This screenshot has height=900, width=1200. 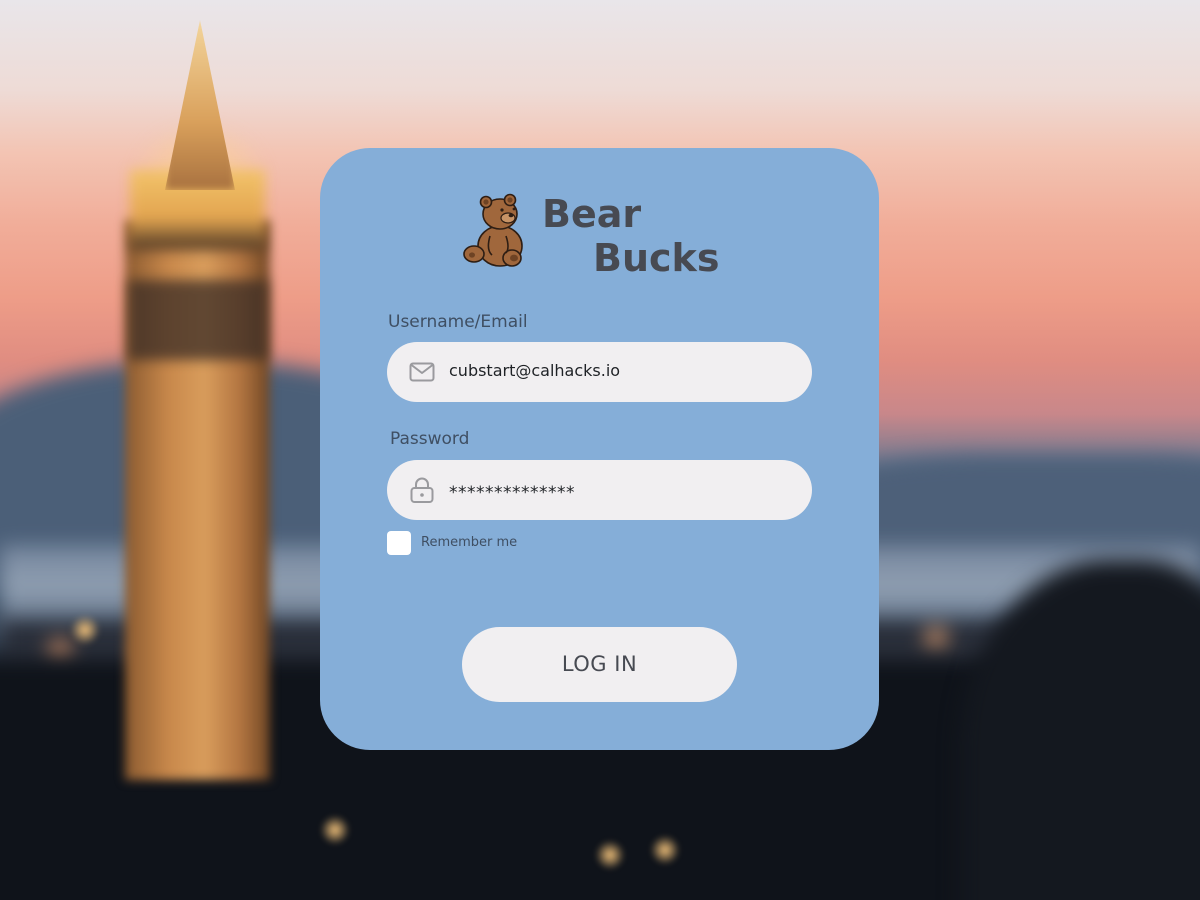 What do you see at coordinates (656, 258) in the screenshot?
I see `app-name-line2: Bucks` at bounding box center [656, 258].